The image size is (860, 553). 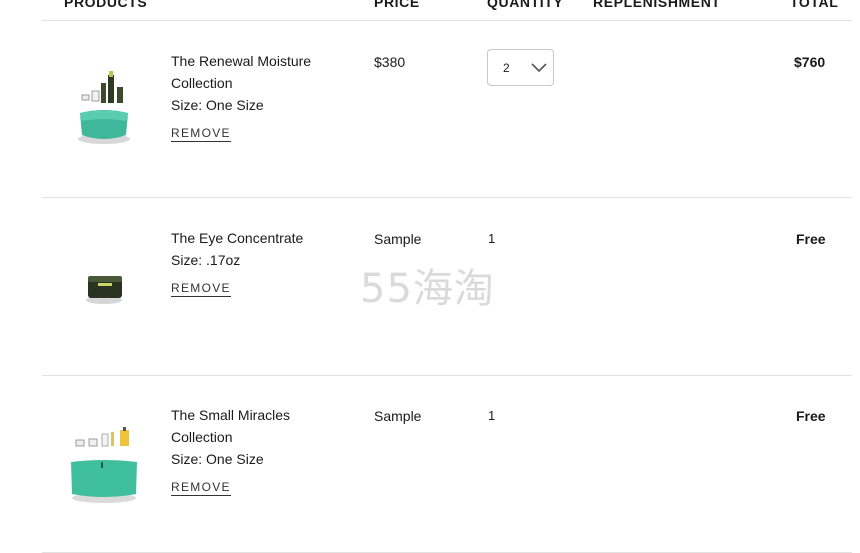 What do you see at coordinates (104, 466) in the screenshot?
I see `miracles-collection-kit-icon` at bounding box center [104, 466].